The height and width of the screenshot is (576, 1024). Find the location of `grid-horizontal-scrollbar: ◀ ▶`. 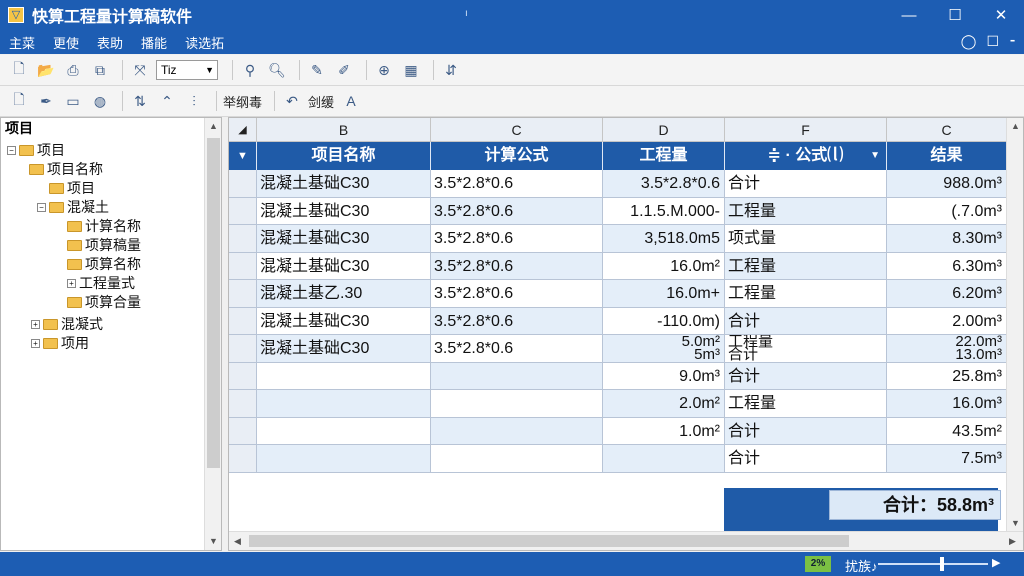

grid-horizontal-scrollbar: ◀ ▶ is located at coordinates (626, 540).